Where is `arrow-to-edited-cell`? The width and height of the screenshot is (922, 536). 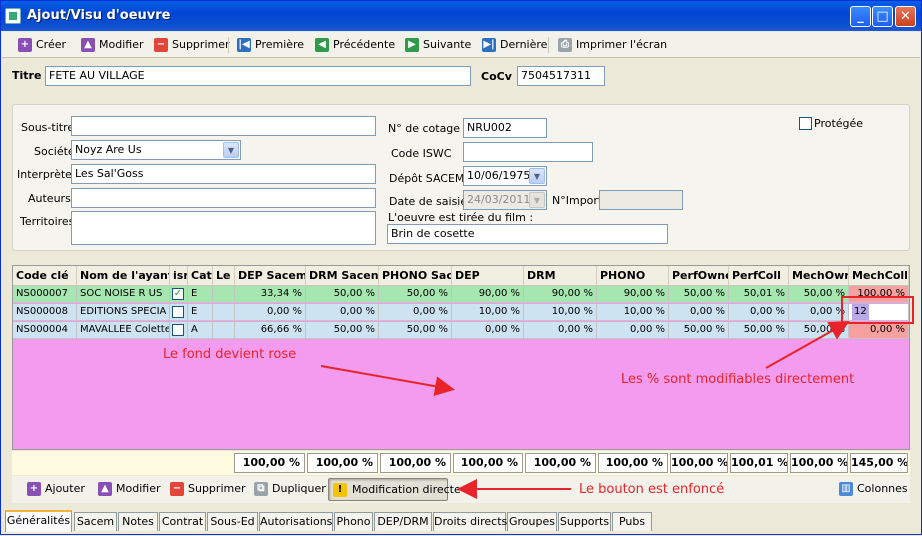 arrow-to-edited-cell is located at coordinates (807, 345).